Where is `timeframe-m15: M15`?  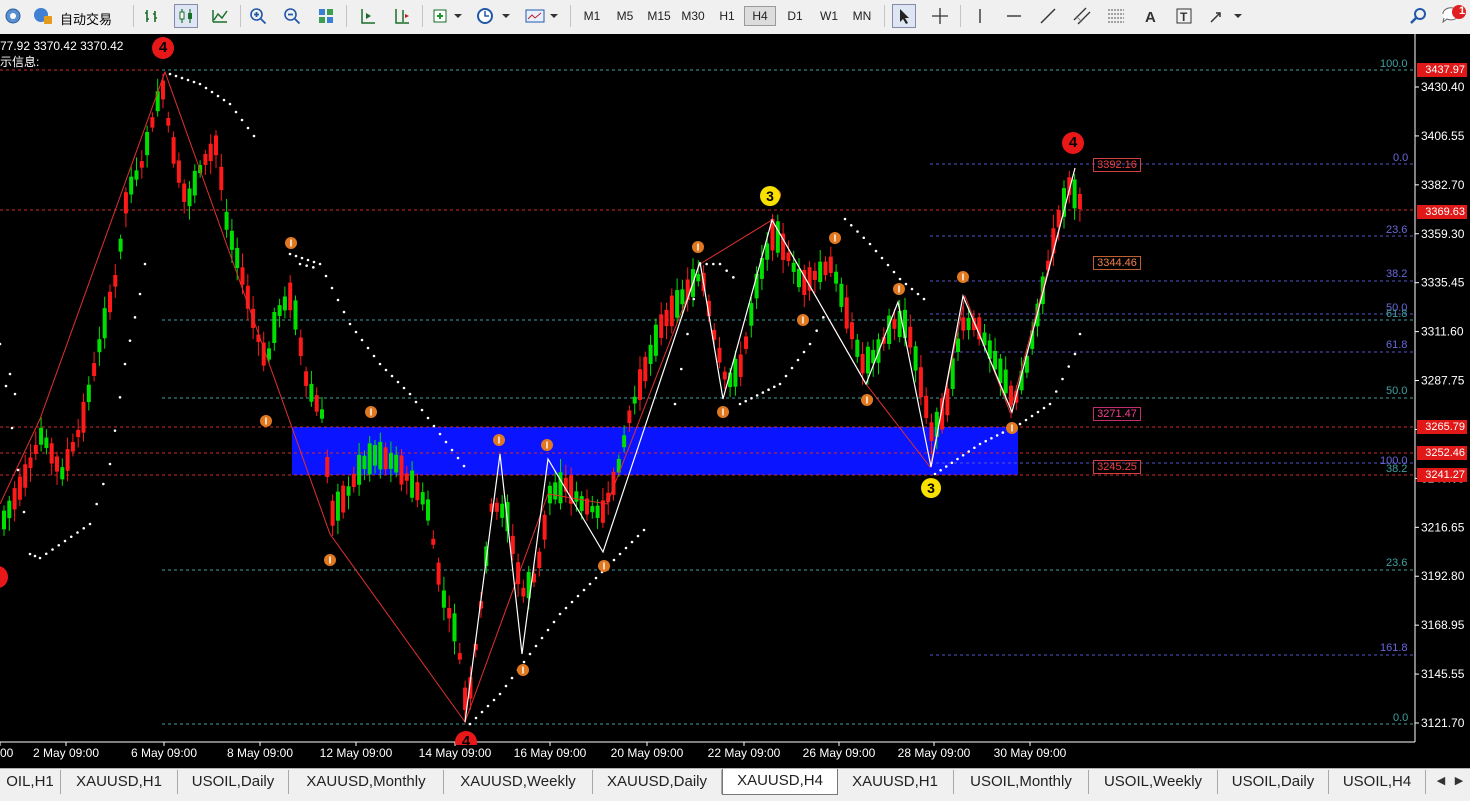
timeframe-m15: M15 is located at coordinates (659, 16).